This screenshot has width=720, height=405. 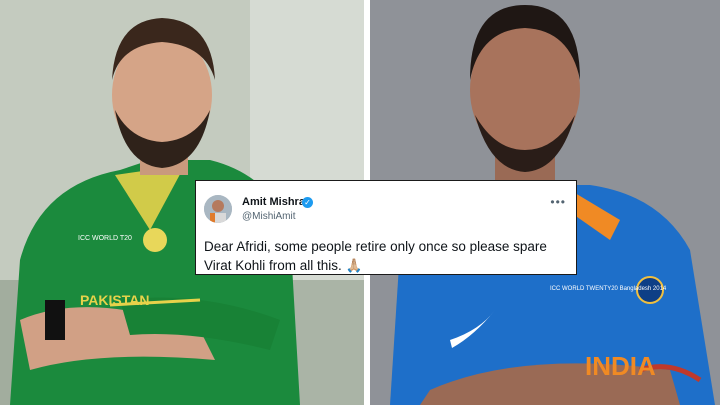 I want to click on avatar-photo-icon, so click(x=218, y=209).